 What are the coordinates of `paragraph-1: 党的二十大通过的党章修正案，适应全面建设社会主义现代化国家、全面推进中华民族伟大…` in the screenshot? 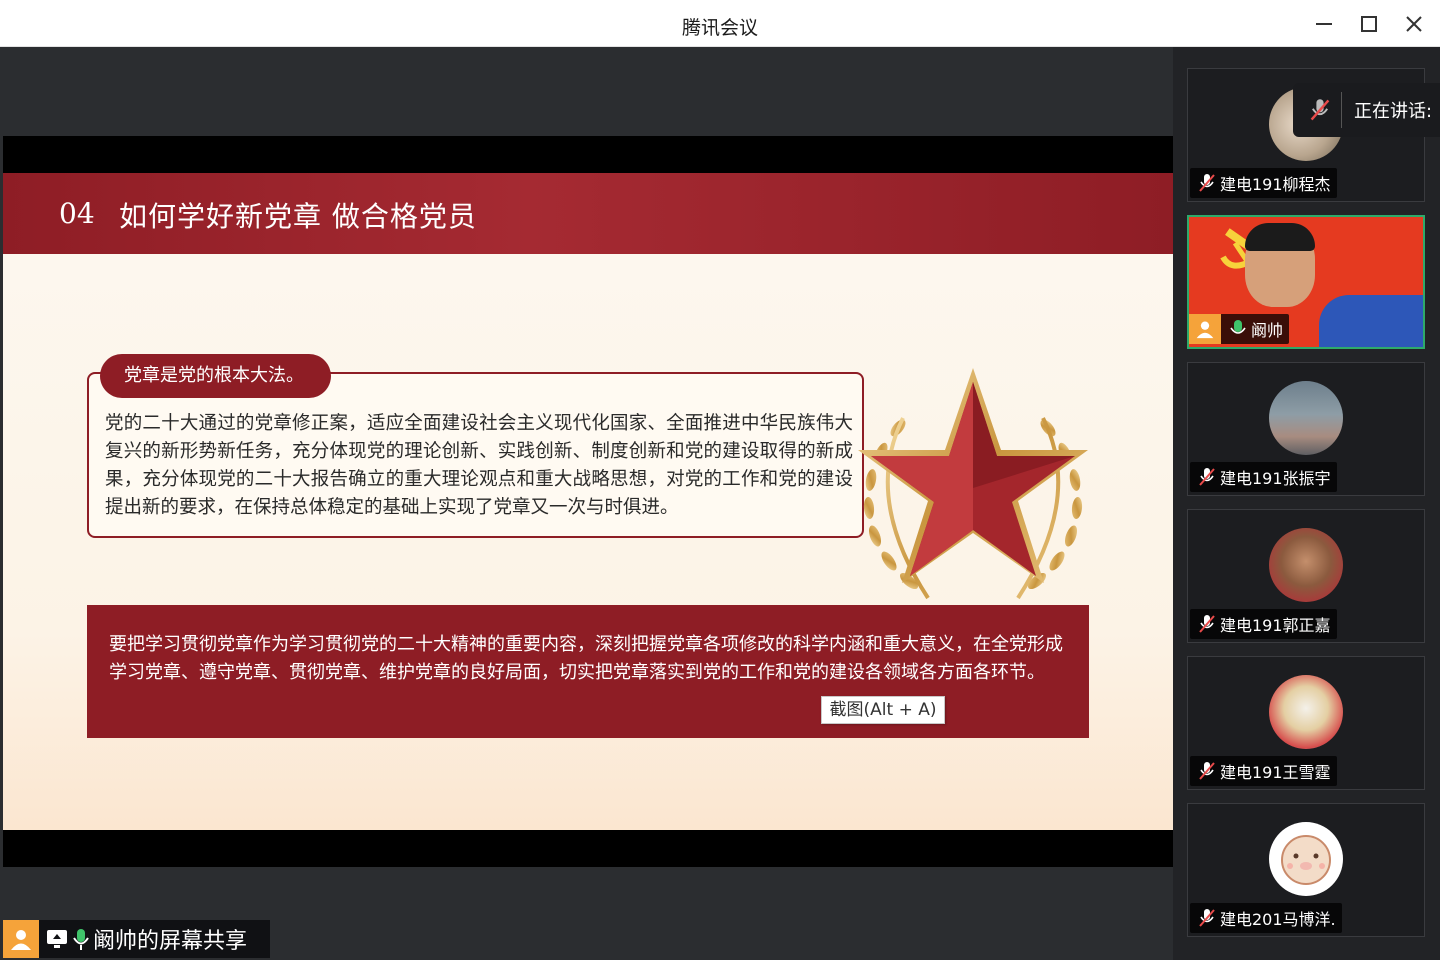 It's located at (479, 465).